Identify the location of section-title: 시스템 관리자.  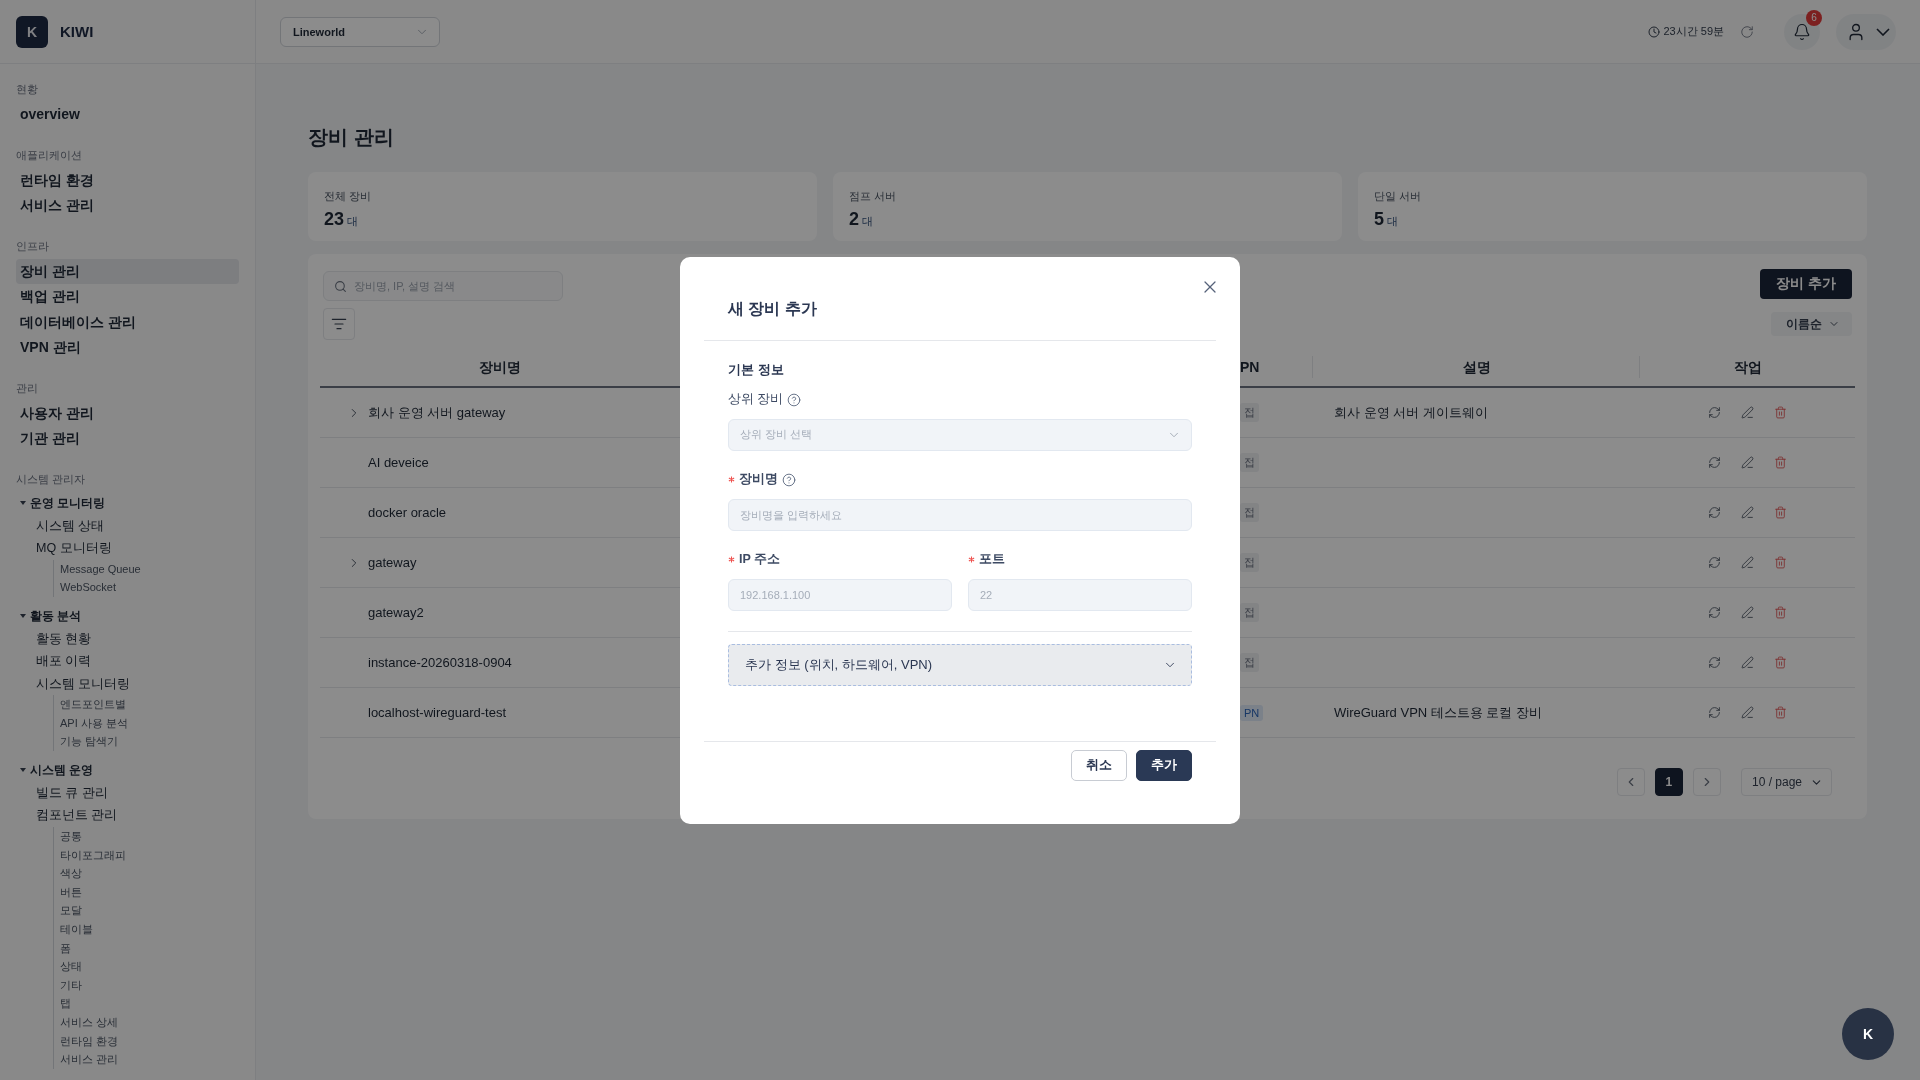
(51, 479).